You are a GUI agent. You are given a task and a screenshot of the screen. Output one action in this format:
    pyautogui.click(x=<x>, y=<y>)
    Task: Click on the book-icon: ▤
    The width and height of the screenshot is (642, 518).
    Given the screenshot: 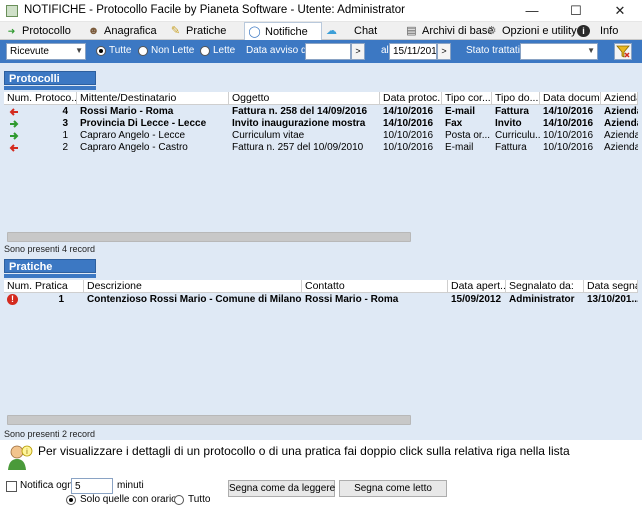 What is the action you would take?
    pyautogui.click(x=411, y=31)
    